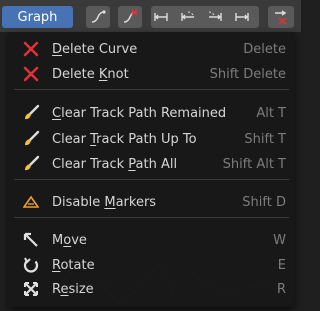 This screenshot has width=320, height=311. Describe the element at coordinates (100, 49) in the screenshot. I see `label-text: elete Curve` at that location.